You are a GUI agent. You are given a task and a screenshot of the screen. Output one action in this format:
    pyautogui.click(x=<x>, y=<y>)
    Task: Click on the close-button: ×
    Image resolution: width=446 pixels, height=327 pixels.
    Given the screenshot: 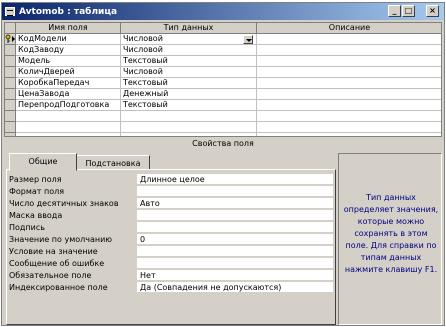 What is the action you would take?
    pyautogui.click(x=432, y=11)
    